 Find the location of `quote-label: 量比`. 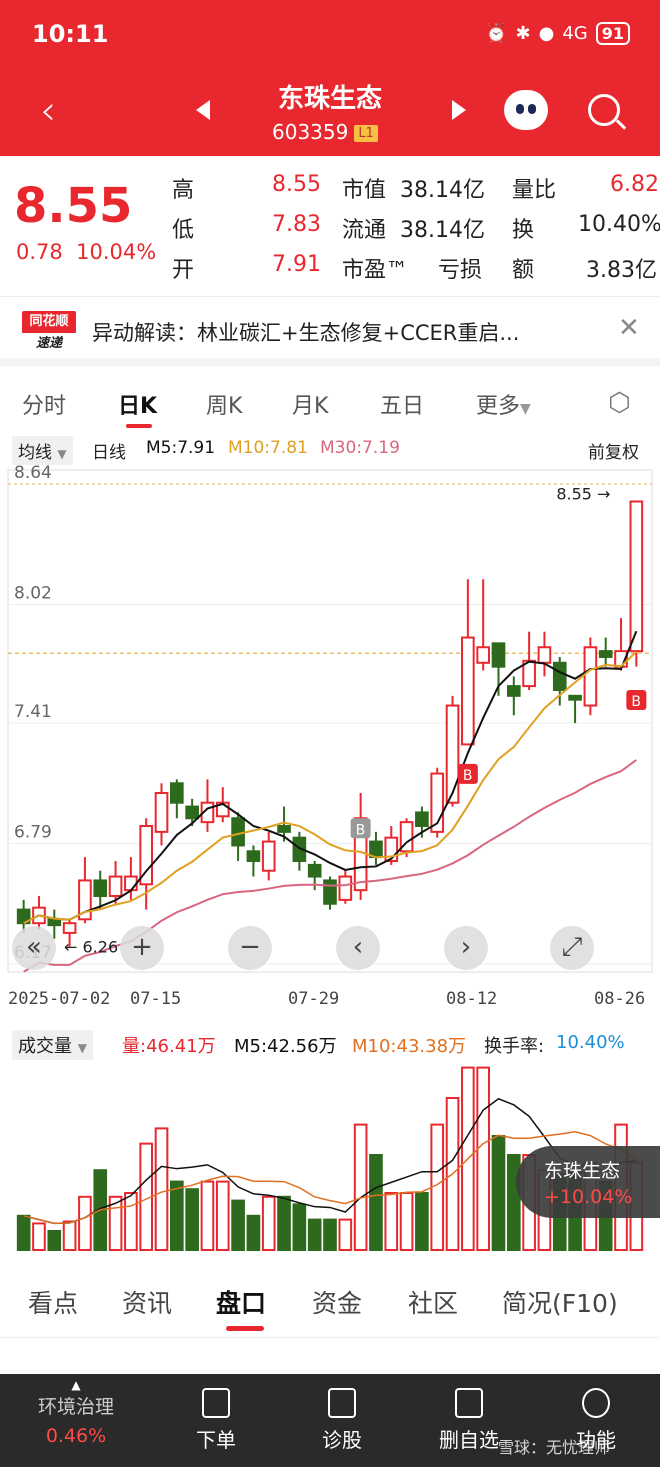

quote-label: 量比 is located at coordinates (534, 190).